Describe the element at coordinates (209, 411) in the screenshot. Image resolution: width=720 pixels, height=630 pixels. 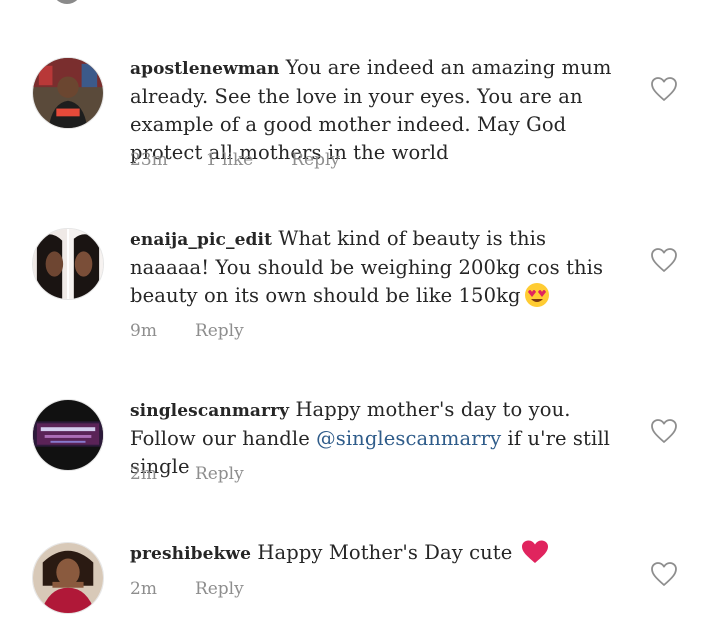
I see `comment-username: singlescanmarry` at that location.